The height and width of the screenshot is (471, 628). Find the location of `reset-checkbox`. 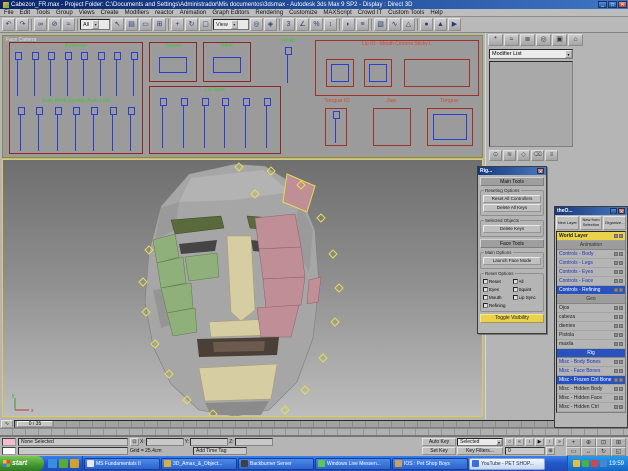

reset-checkbox is located at coordinates (485, 281).